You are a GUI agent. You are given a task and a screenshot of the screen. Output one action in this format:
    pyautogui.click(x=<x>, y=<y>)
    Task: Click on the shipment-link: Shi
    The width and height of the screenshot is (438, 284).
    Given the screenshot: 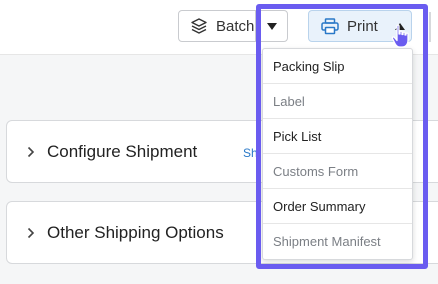 What is the action you would take?
    pyautogui.click(x=251, y=153)
    